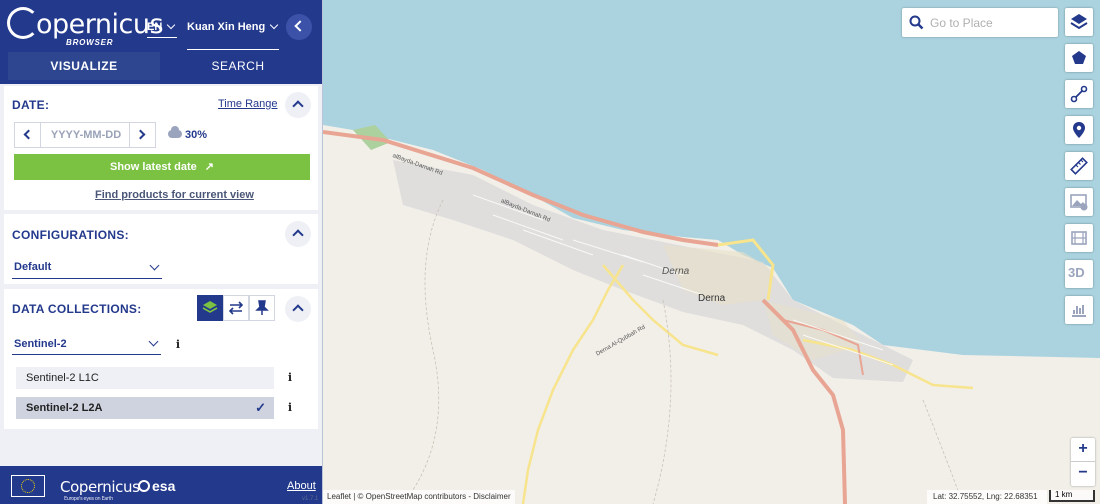 The width and height of the screenshot is (1100, 504). I want to click on copernicus-logo-text: Copernicus, so click(100, 487).